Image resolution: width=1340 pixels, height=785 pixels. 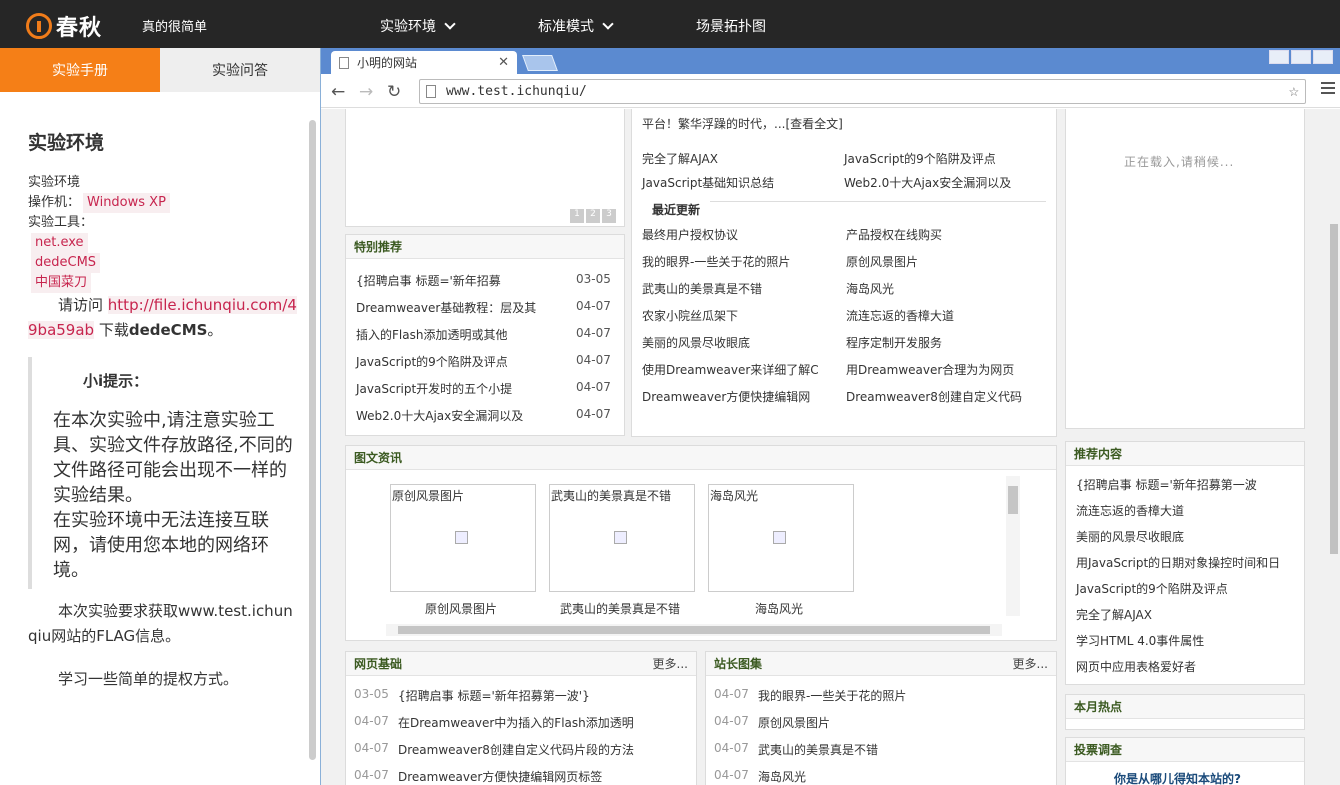 What do you see at coordinates (622, 538) in the screenshot?
I see `gallery-thumb: 武夷山的美景真是不错` at bounding box center [622, 538].